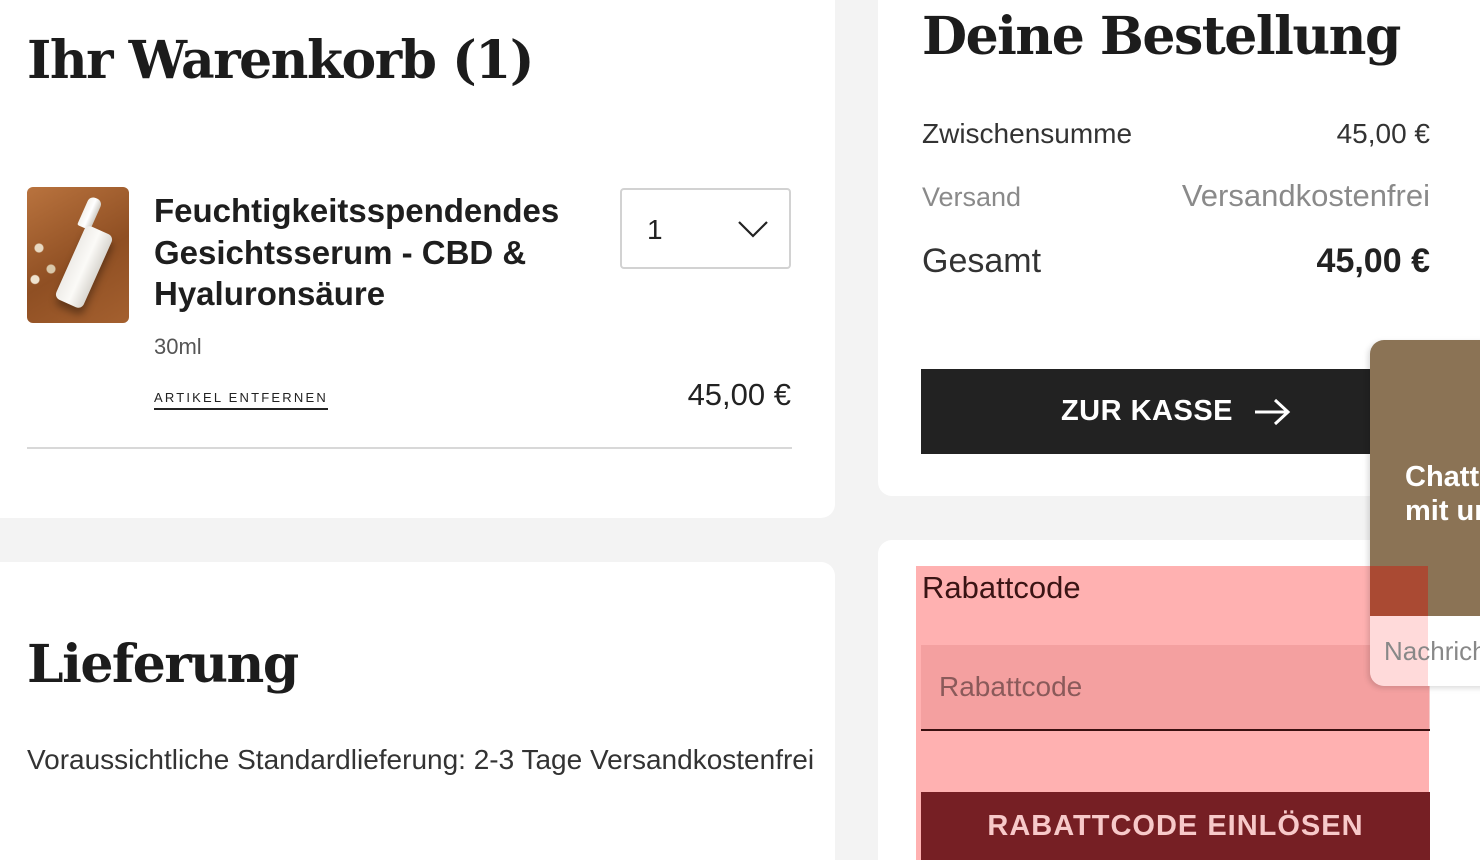 The width and height of the screenshot is (1480, 860). Describe the element at coordinates (982, 261) in the screenshot. I see `total-label: Gesamt` at that location.